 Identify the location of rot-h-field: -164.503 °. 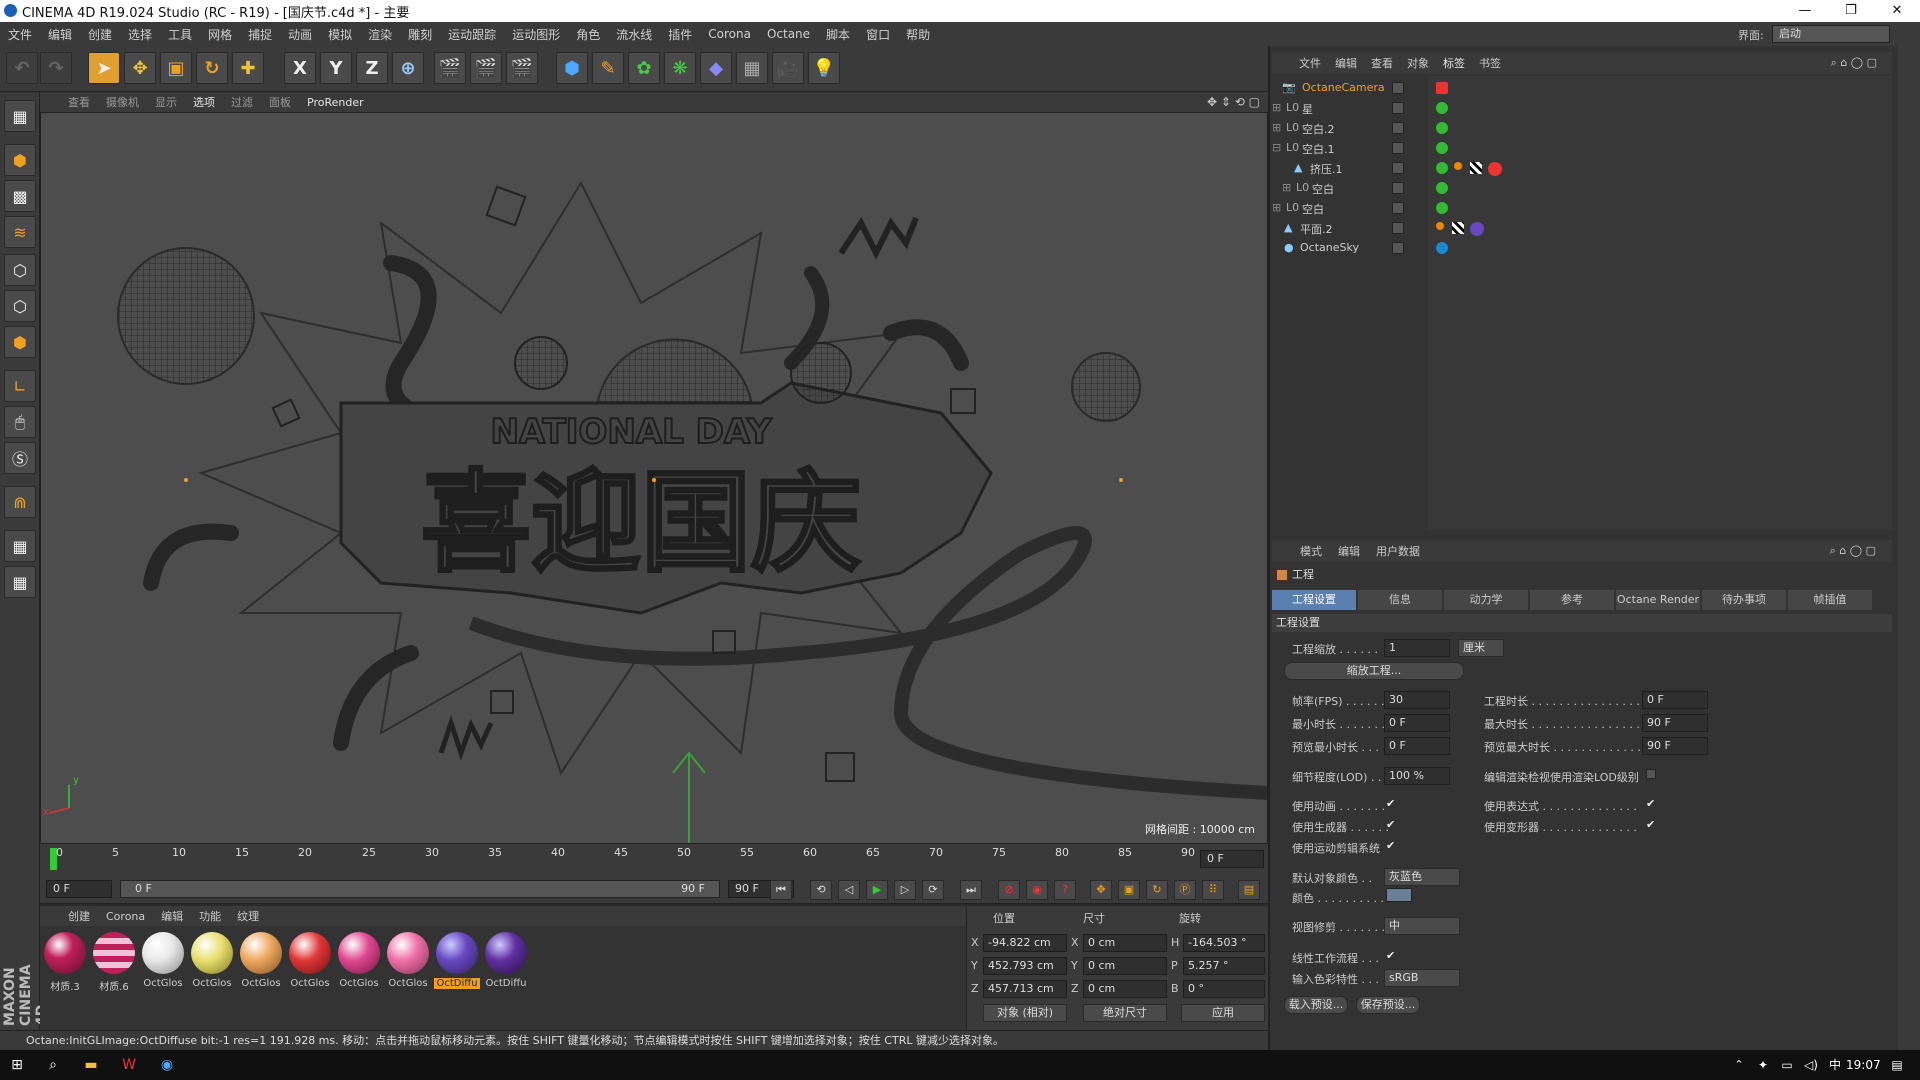
(1224, 943).